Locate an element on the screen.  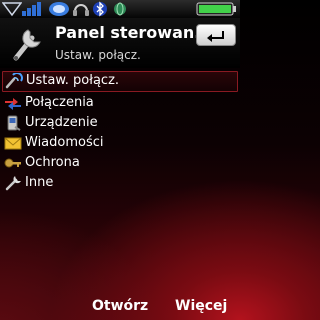
status-bar is located at coordinates (120, 9).